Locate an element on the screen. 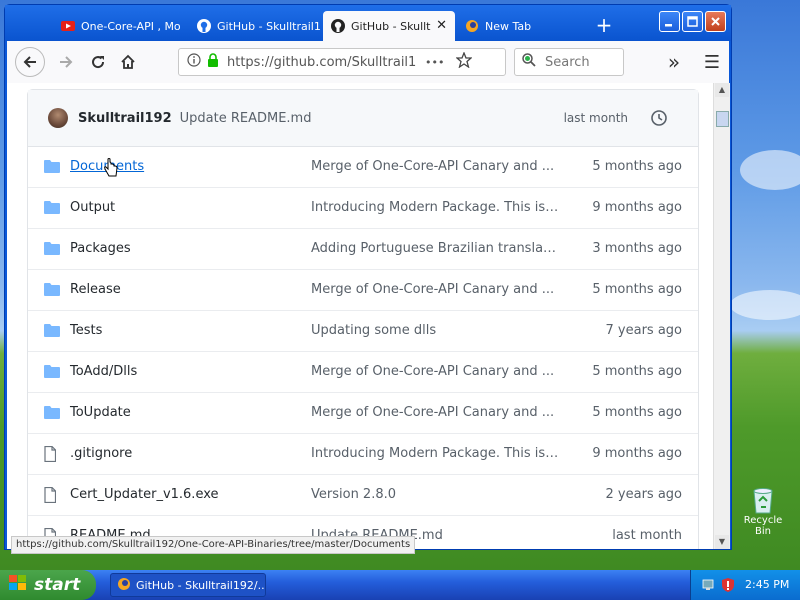 The height and width of the screenshot is (600, 800). file-row: Tests Updating some dlls 7 years ago is located at coordinates (363, 331).